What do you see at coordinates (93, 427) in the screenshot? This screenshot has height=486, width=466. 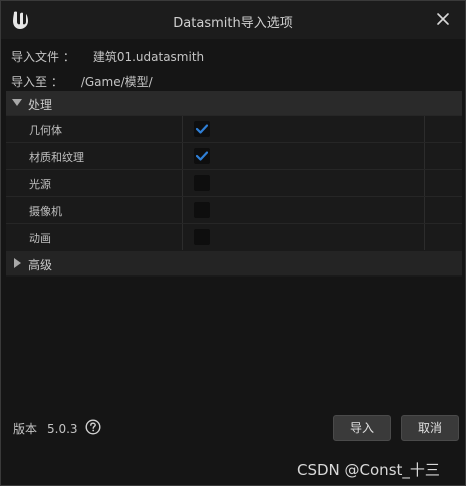 I see `help-icon` at bounding box center [93, 427].